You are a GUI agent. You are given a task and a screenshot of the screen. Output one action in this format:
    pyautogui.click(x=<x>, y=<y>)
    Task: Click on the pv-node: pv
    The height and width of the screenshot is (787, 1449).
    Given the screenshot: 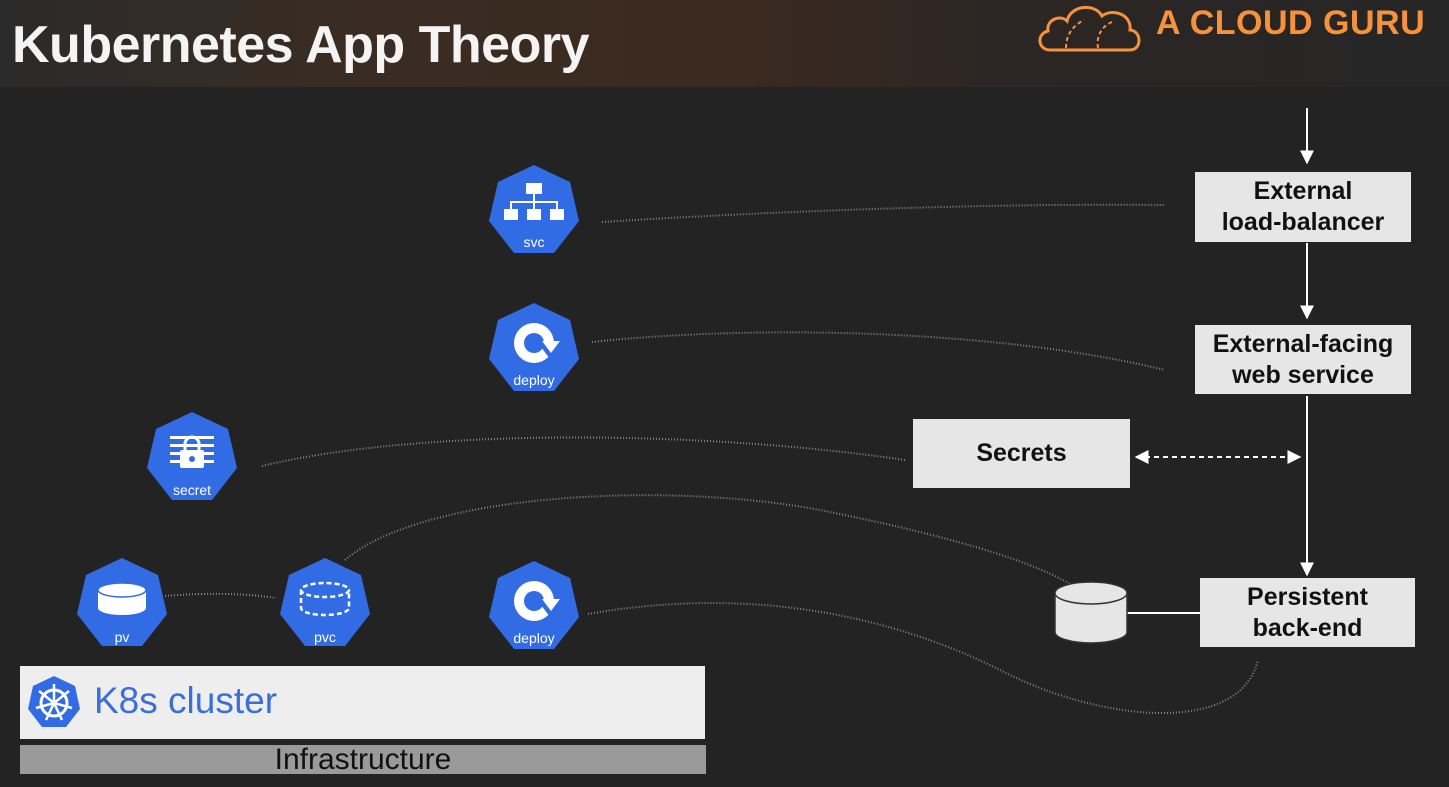 What is the action you would take?
    pyautogui.click(x=122, y=602)
    